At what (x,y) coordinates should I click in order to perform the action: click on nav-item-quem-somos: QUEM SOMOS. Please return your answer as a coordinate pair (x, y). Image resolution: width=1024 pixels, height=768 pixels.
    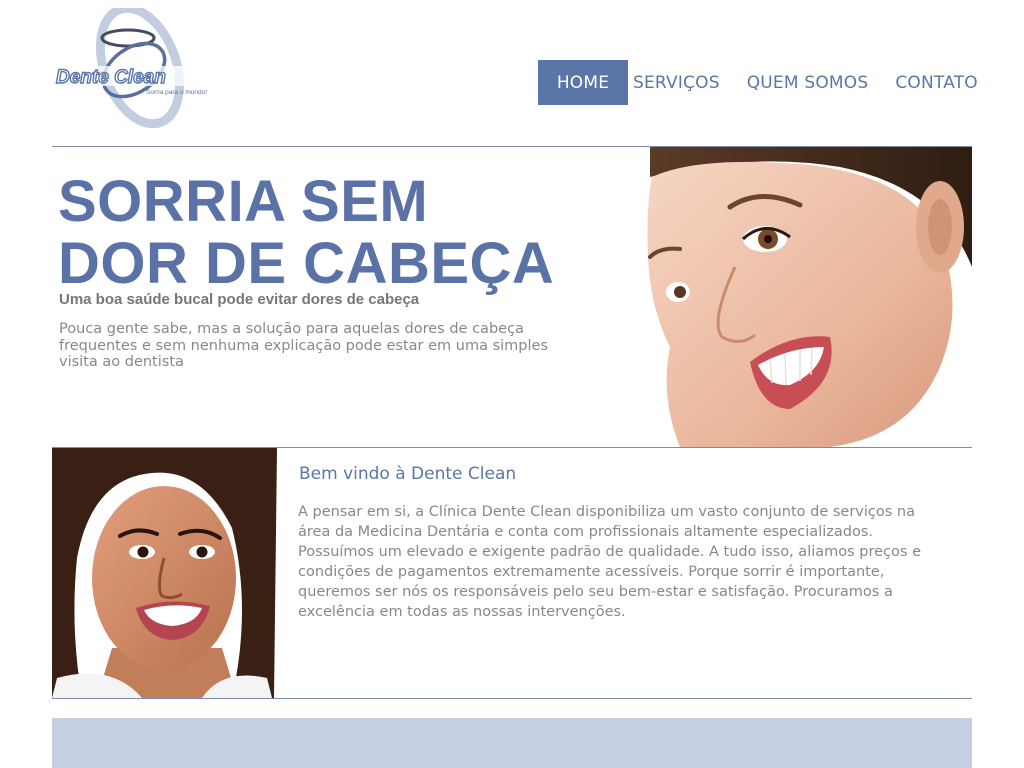
    Looking at the image, I should click on (808, 82).